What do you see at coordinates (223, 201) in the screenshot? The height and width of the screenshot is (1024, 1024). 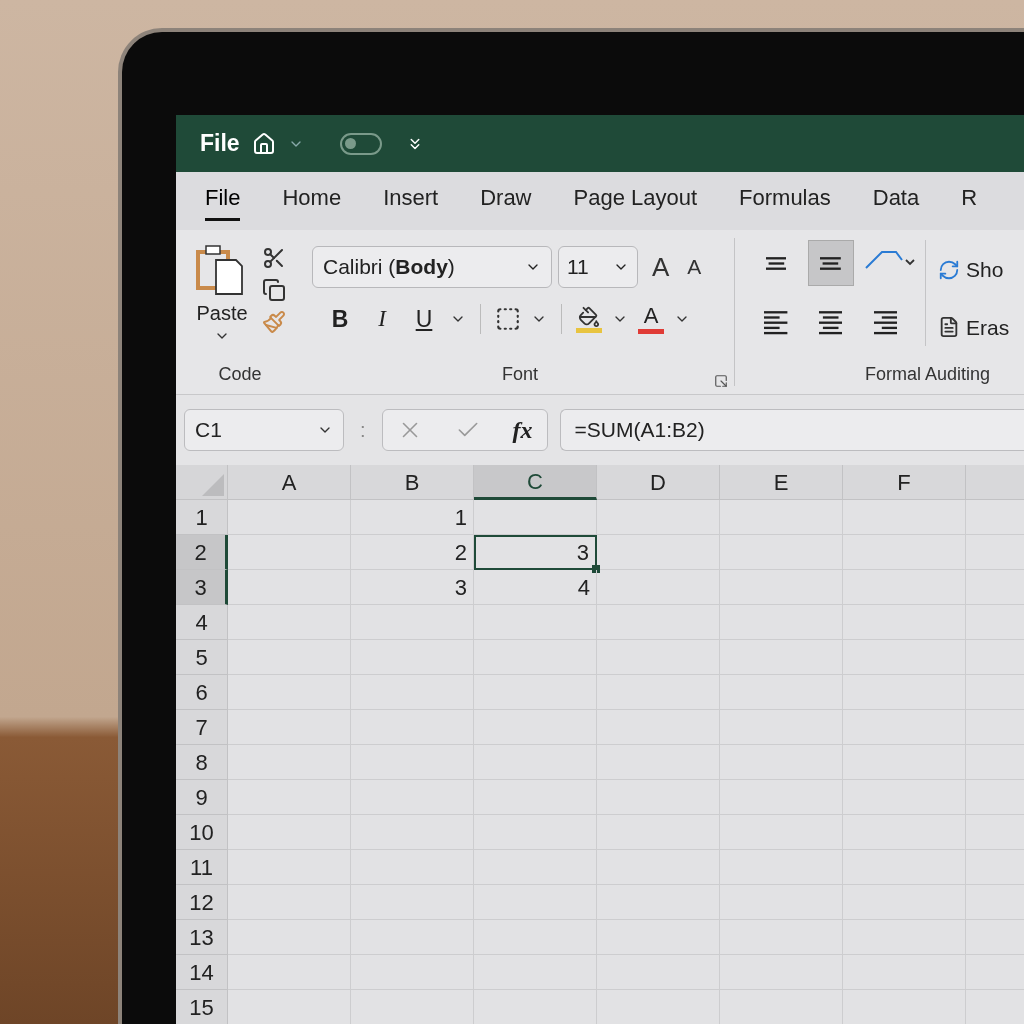 I see `ribbon-tab: File` at bounding box center [223, 201].